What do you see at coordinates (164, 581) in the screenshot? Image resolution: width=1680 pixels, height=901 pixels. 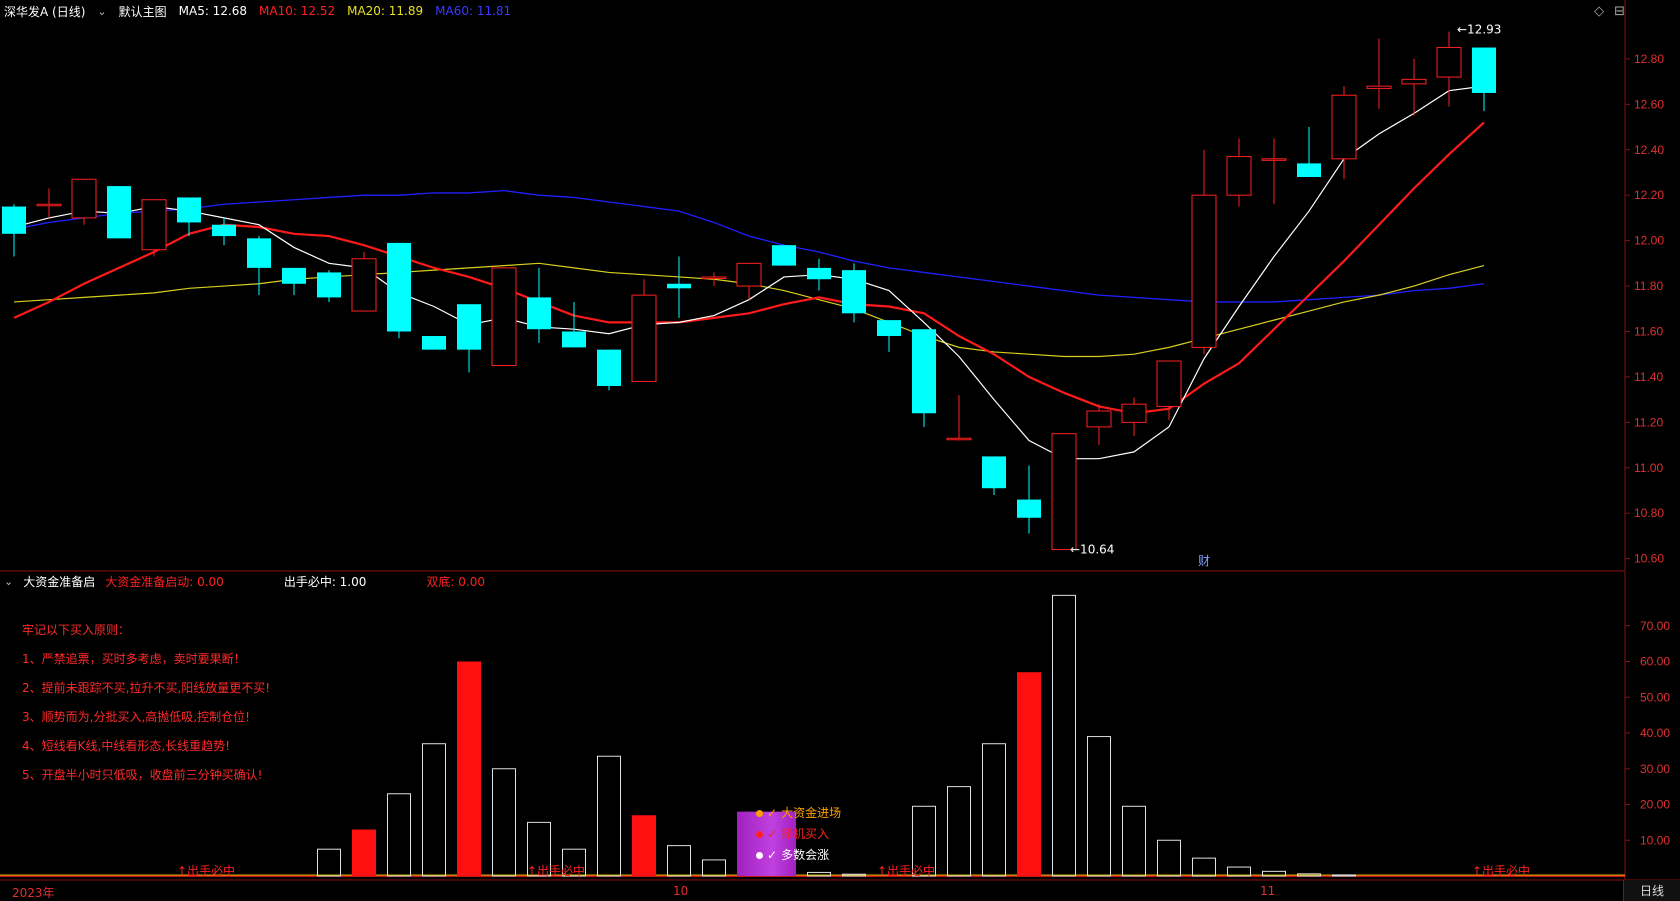 I see `indicator-start-value: 大资金准备启动: 0.00` at bounding box center [164, 581].